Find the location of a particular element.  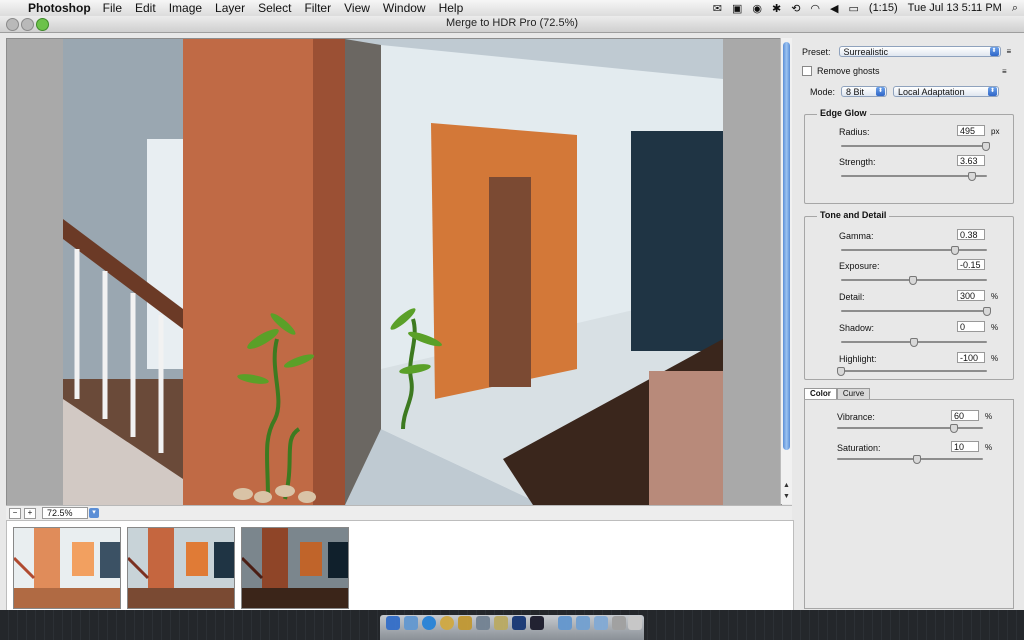

display-icon: ◉ is located at coordinates (757, 8).